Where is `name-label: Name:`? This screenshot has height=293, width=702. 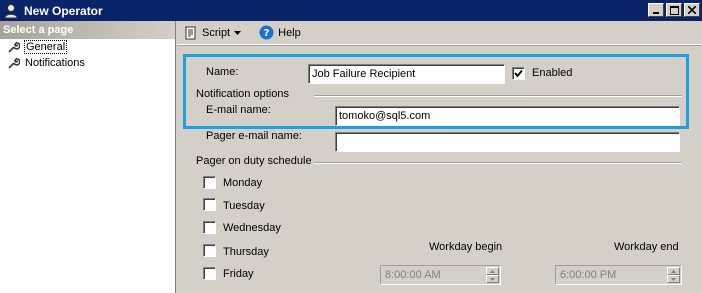
name-label: Name: is located at coordinates (222, 72).